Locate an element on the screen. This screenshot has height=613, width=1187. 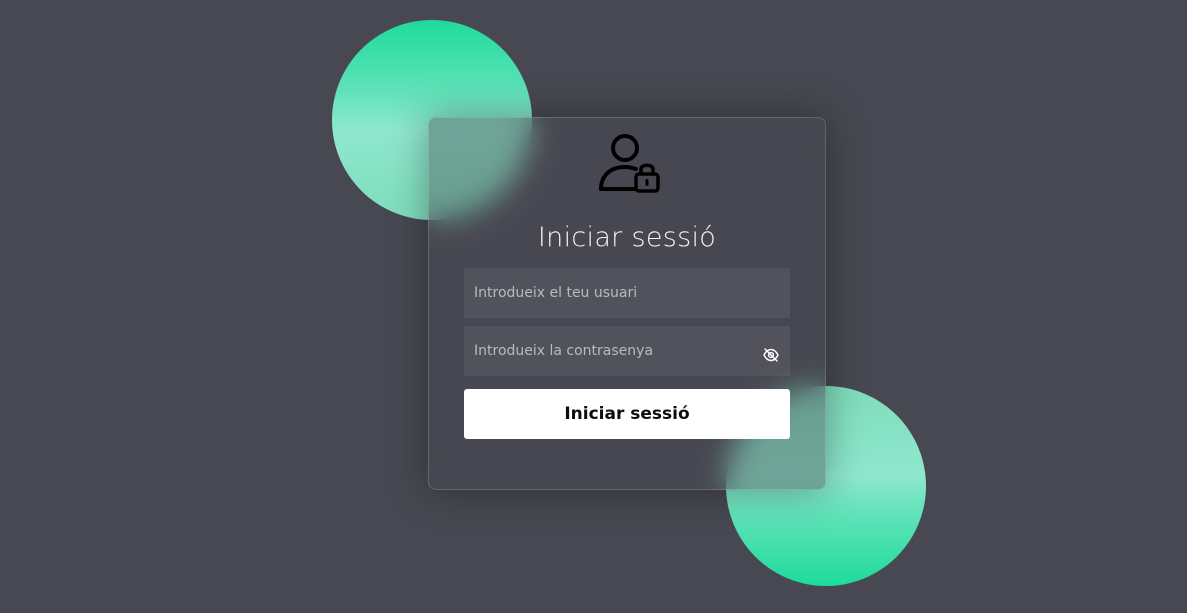
eye-slash-icon is located at coordinates (771, 355).